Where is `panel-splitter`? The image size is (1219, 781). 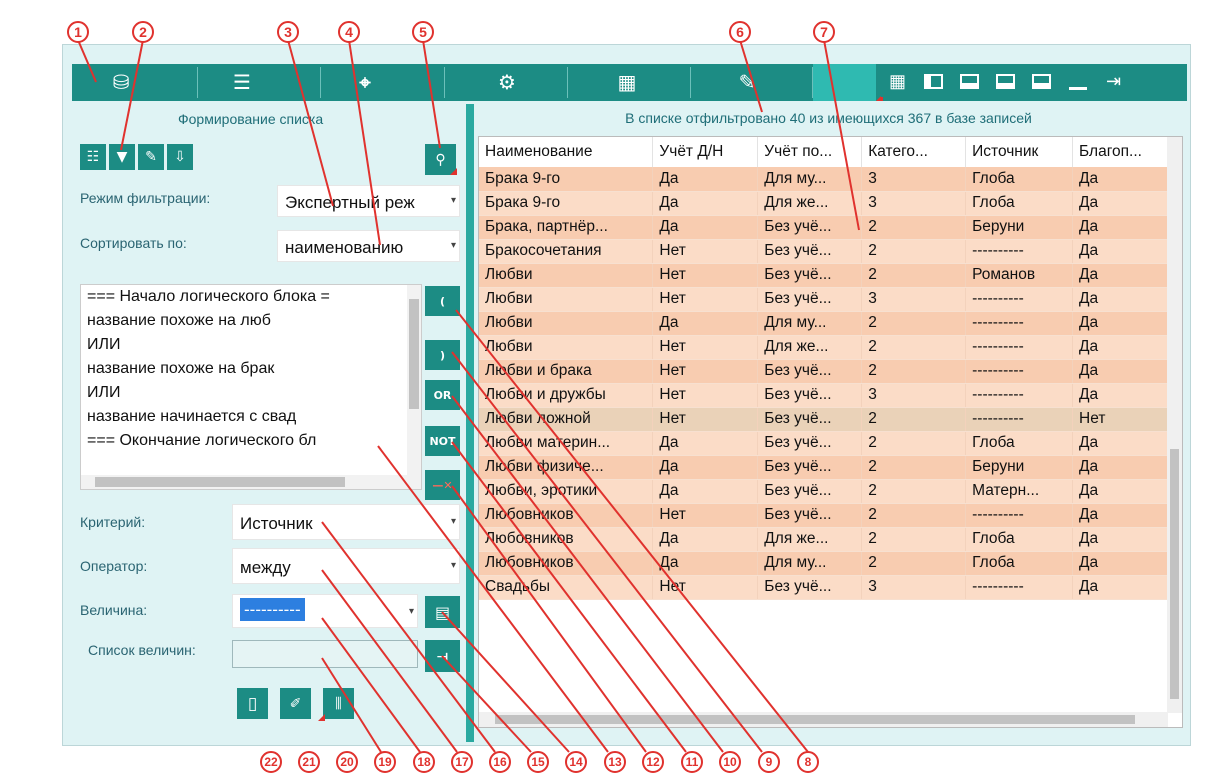
panel-splitter is located at coordinates (470, 423).